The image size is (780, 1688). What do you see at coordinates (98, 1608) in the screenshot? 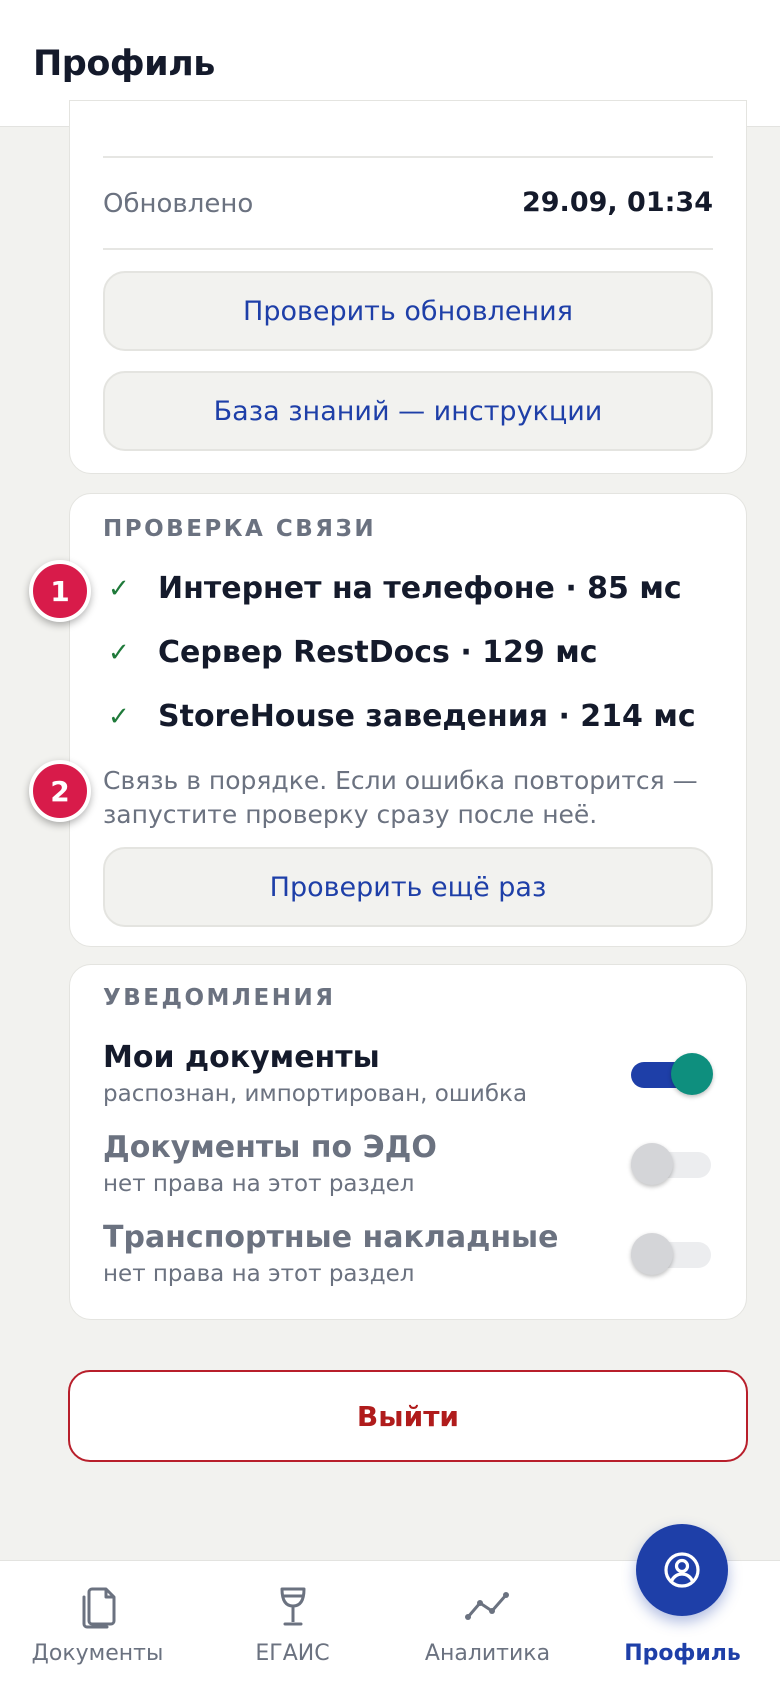
I see `documents-icon` at bounding box center [98, 1608].